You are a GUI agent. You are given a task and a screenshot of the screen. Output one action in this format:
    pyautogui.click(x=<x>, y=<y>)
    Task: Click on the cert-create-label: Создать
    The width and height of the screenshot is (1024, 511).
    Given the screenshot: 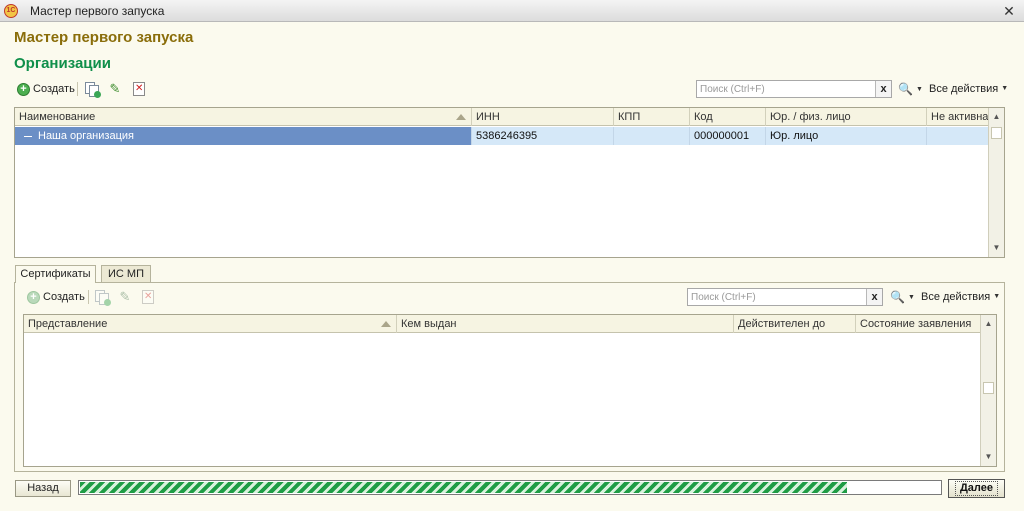 What is the action you would take?
    pyautogui.click(x=64, y=297)
    